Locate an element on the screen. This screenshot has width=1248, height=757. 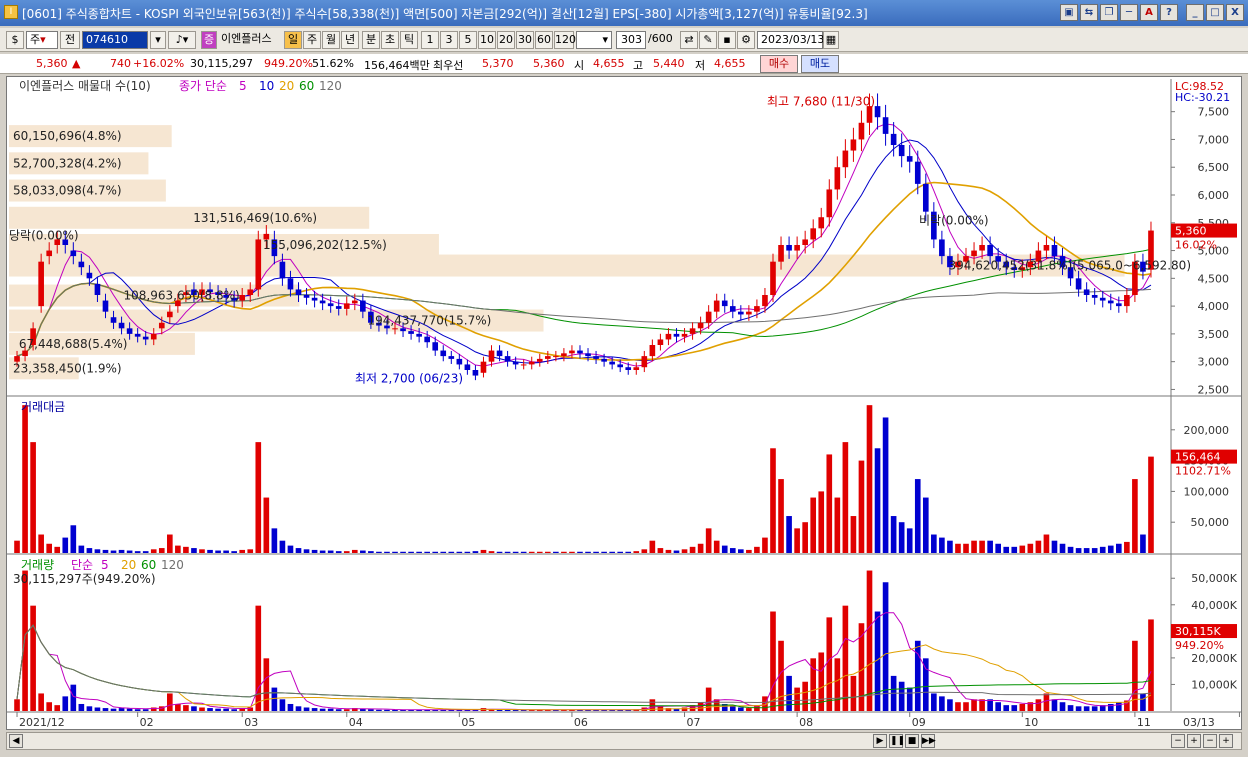
interval-60: 60 is located at coordinates (544, 40).